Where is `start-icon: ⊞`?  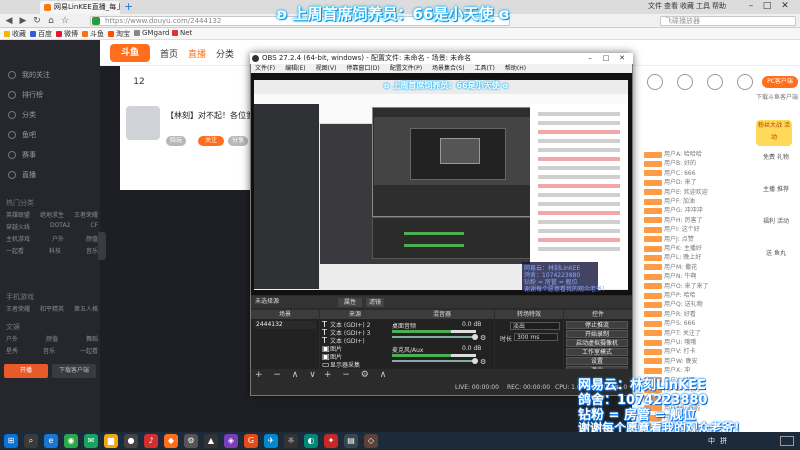
start-icon: ⊞ is located at coordinates (11, 441).